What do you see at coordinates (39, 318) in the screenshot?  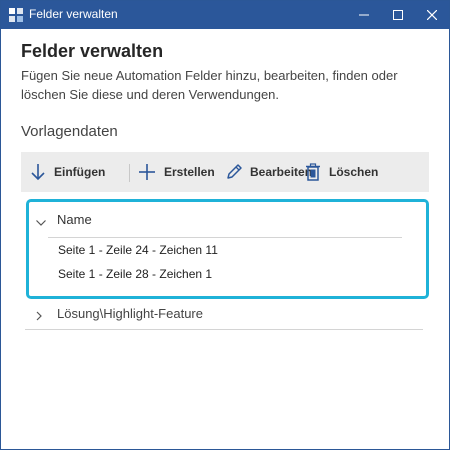 I see `chevron-right-icon` at bounding box center [39, 318].